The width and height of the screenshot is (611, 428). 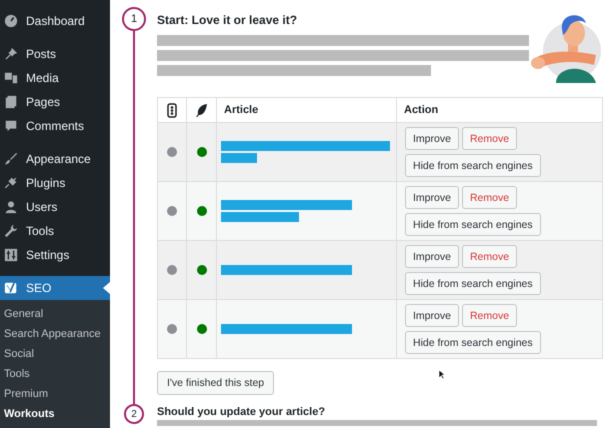 What do you see at coordinates (201, 110) in the screenshot?
I see `feather-icon` at bounding box center [201, 110].